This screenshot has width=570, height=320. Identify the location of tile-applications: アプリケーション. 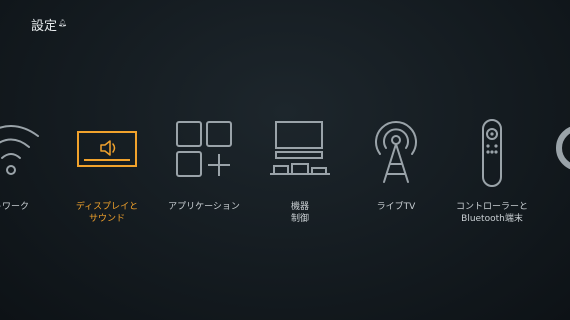
(204, 178).